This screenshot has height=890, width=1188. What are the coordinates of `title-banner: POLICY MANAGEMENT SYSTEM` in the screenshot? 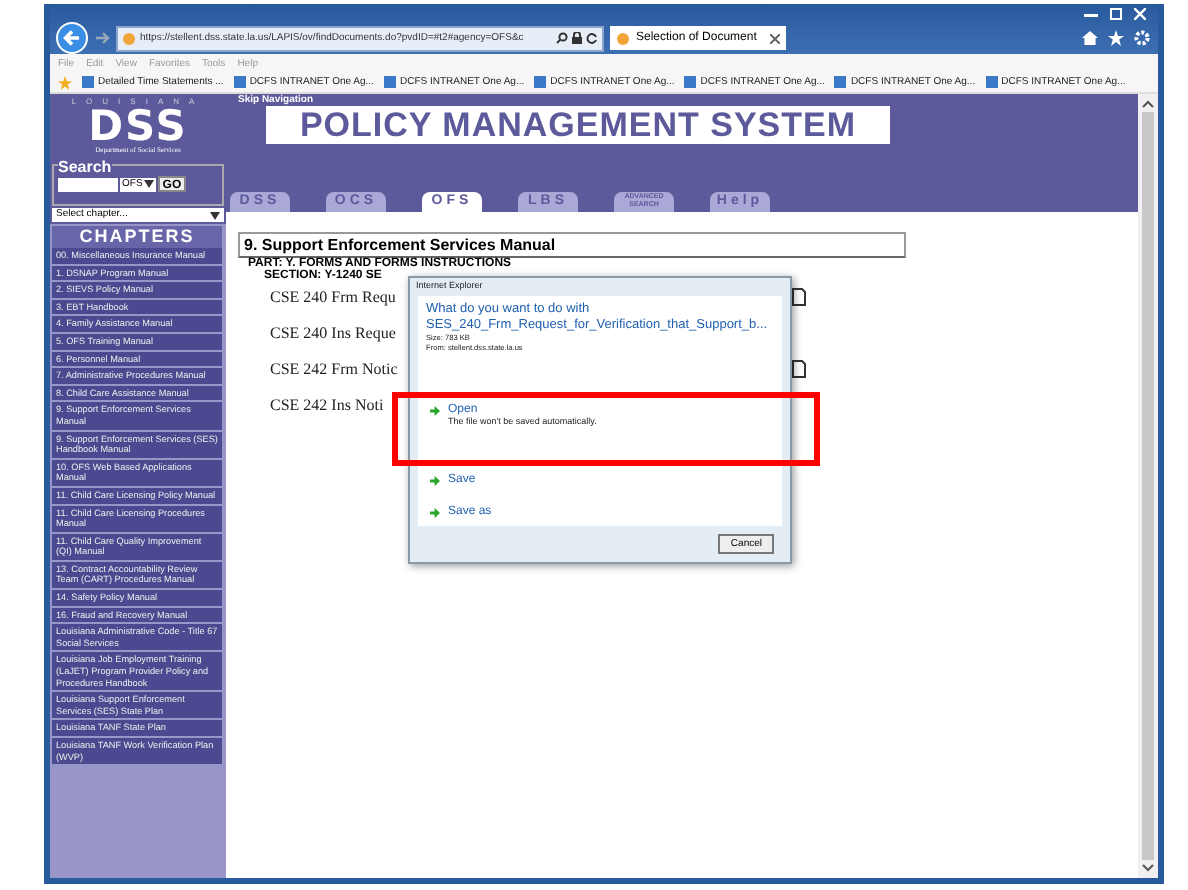 It's located at (578, 125).